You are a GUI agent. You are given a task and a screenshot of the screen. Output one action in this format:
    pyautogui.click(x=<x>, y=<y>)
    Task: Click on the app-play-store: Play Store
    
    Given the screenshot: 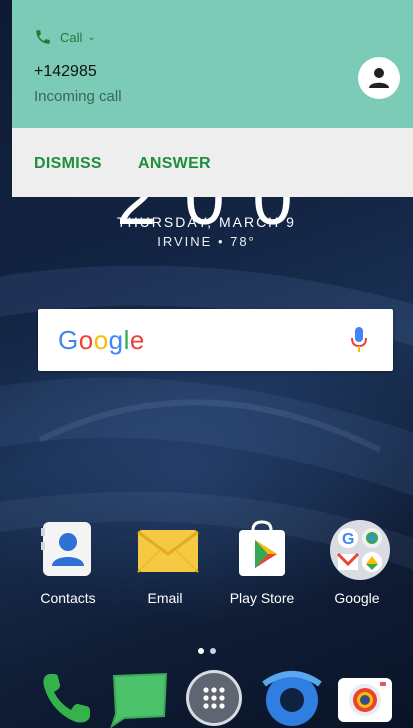 What is the action you would take?
    pyautogui.click(x=262, y=563)
    